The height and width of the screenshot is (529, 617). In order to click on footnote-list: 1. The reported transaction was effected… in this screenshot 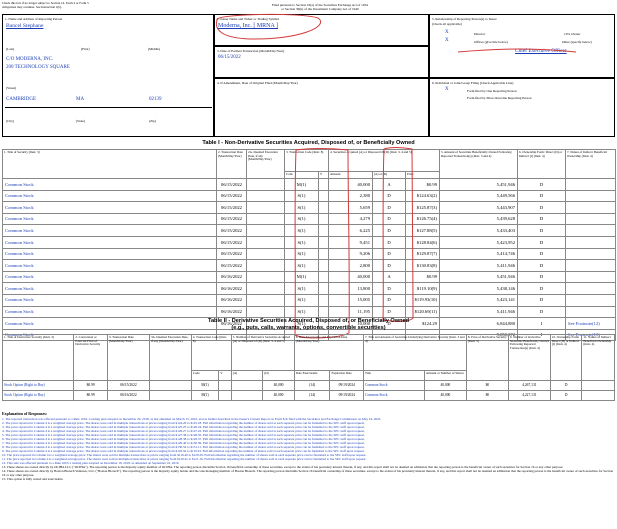, I will do `click(308, 449)`.